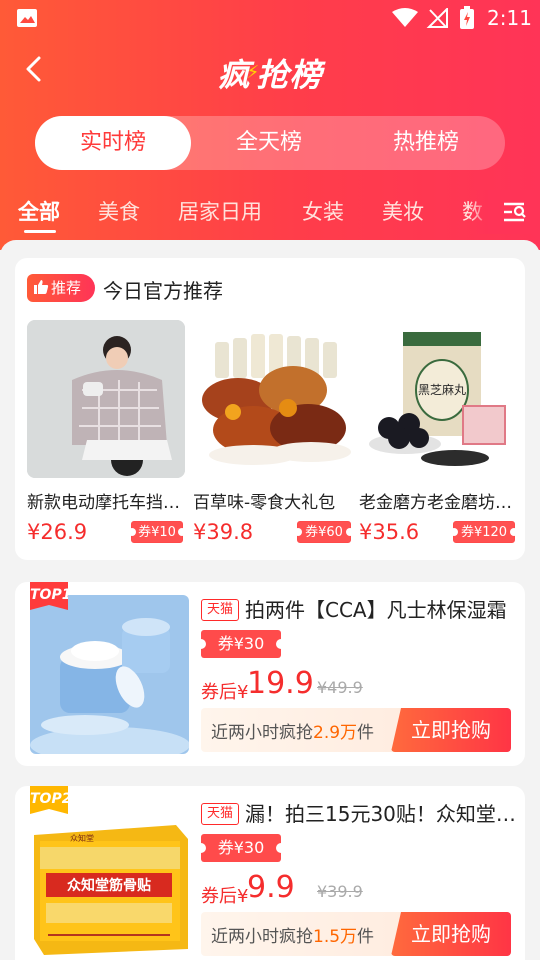  What do you see at coordinates (426, 143) in the screenshot?
I see `tab-hot: 热推榜` at bounding box center [426, 143].